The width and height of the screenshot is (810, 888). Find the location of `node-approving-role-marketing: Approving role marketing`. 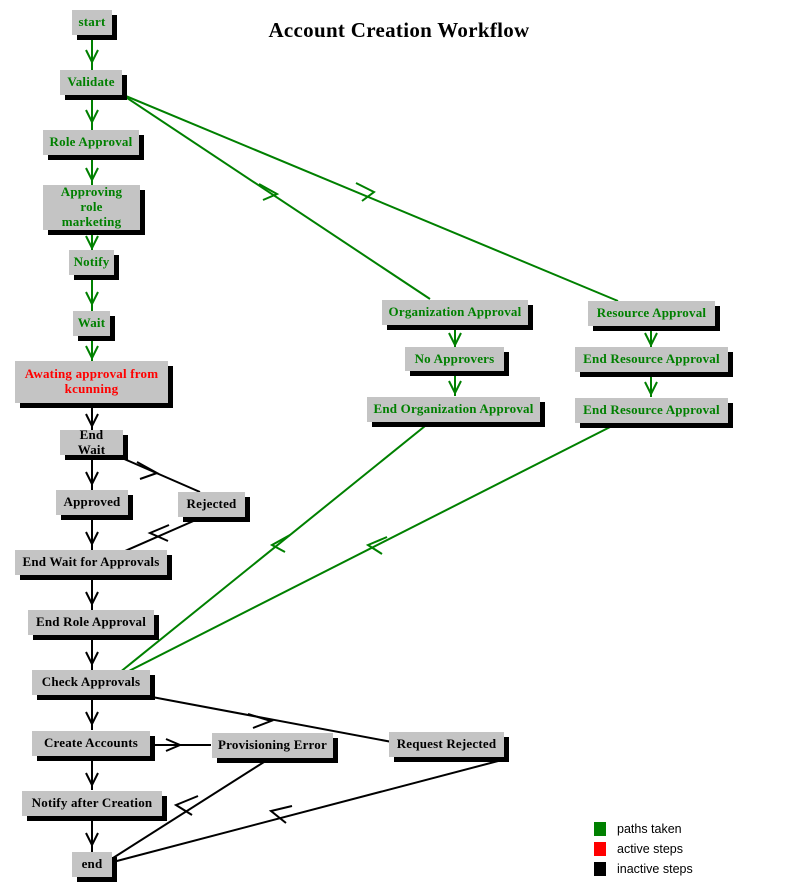

node-approving-role-marketing: Approving role marketing is located at coordinates (91, 207).